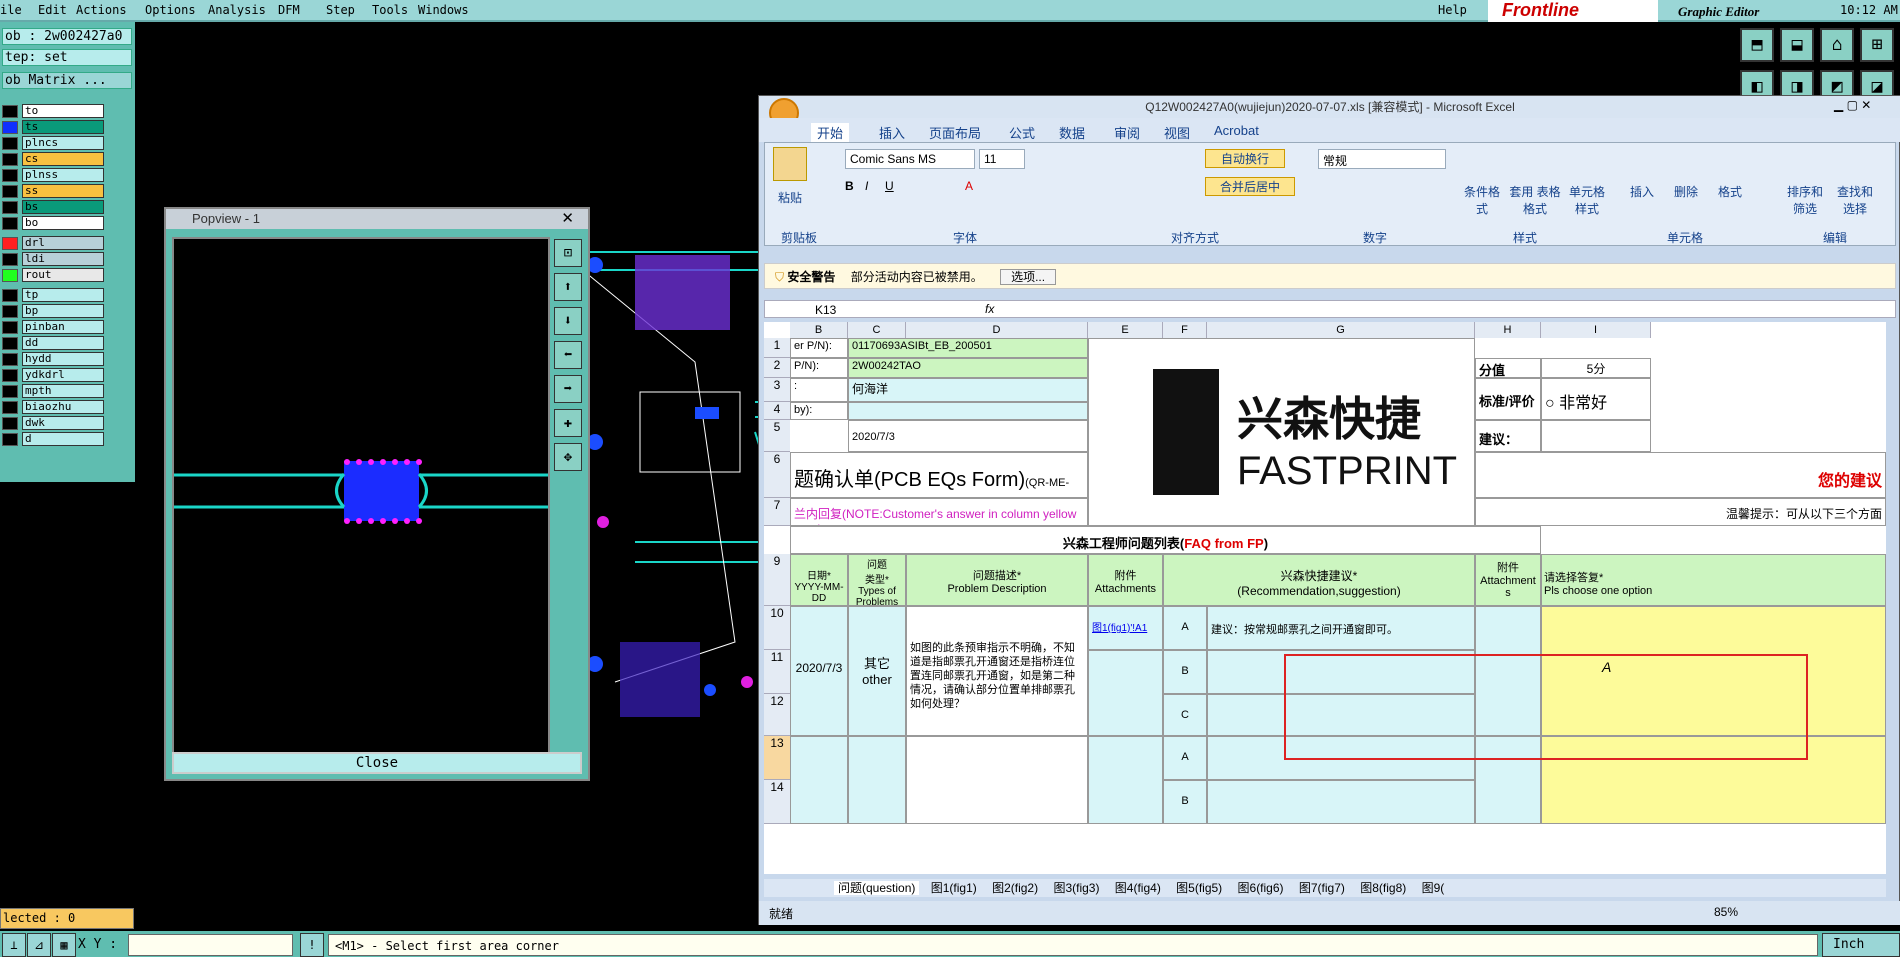 The width and height of the screenshot is (1900, 957). What do you see at coordinates (1680, 512) in the screenshot?
I see `cell-tip: 温馨提示：可从以下三个方面` at bounding box center [1680, 512].